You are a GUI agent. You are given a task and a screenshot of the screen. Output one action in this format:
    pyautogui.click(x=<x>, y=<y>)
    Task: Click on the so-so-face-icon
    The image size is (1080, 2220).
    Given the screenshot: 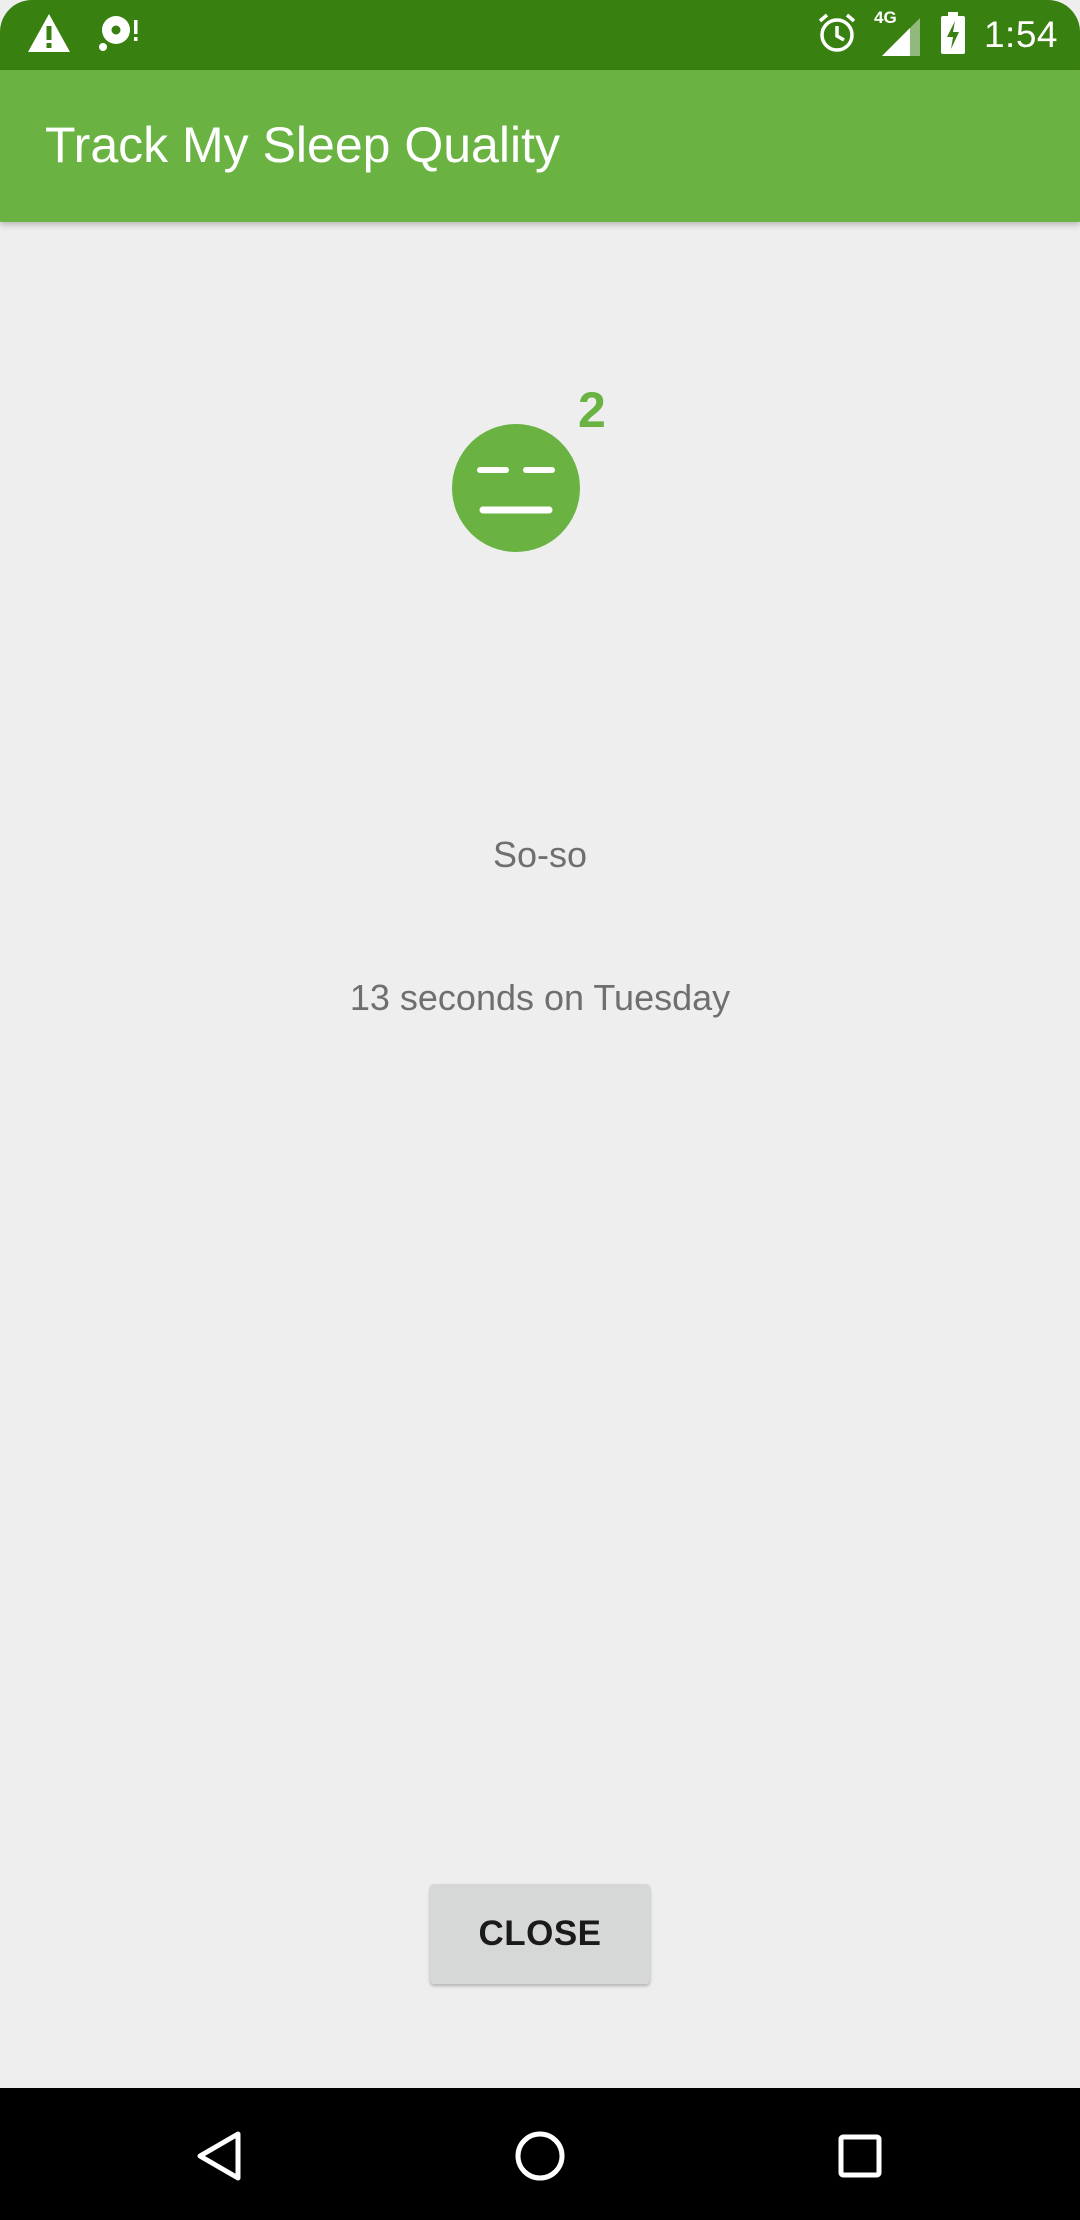 What is the action you would take?
    pyautogui.click(x=516, y=488)
    